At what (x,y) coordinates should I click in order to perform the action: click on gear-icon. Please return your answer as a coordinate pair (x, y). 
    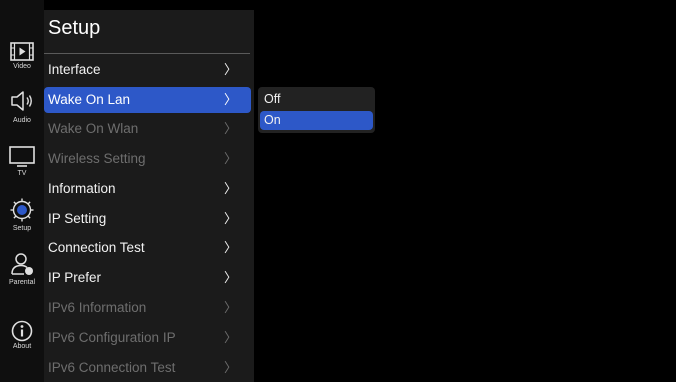
    Looking at the image, I should click on (22, 210).